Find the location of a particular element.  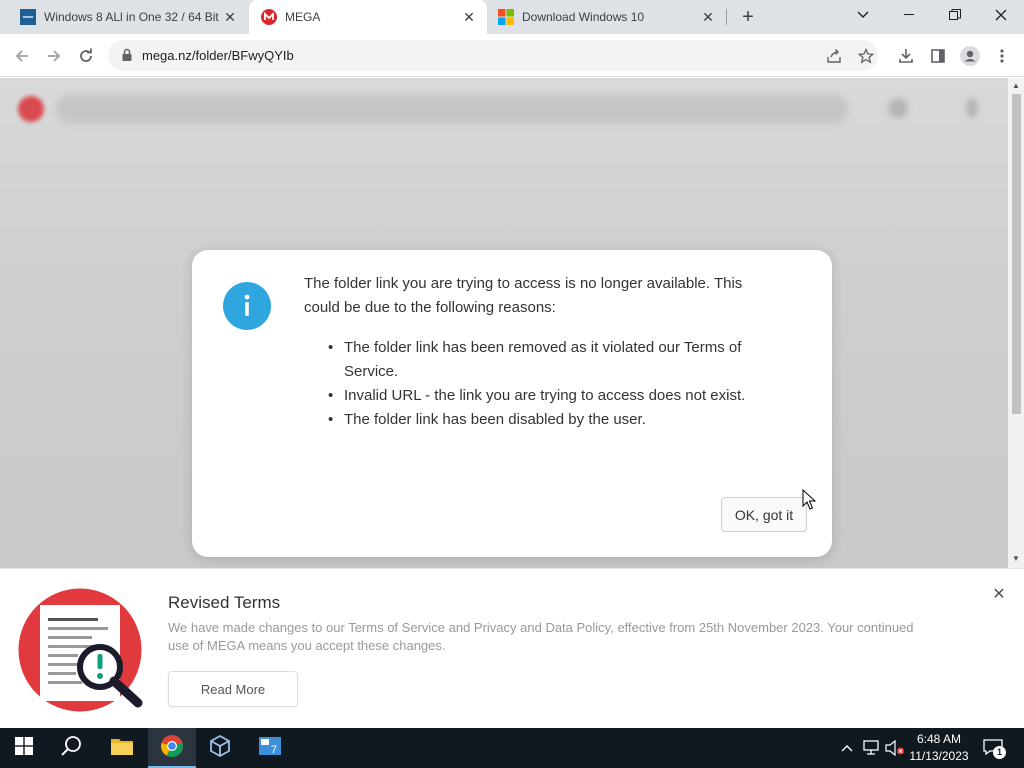

clock-date: 11/13/2023 is located at coordinates (939, 756).